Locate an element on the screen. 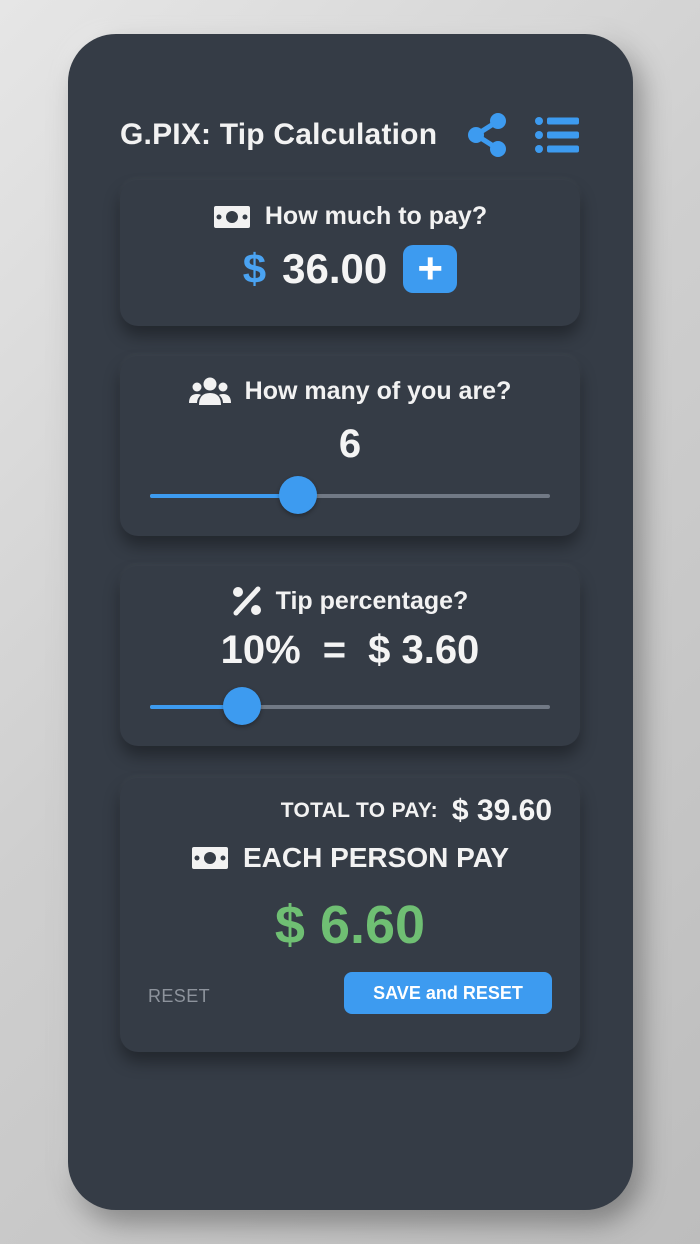  amount-row: $ 36.00 + is located at coordinates (350, 268).